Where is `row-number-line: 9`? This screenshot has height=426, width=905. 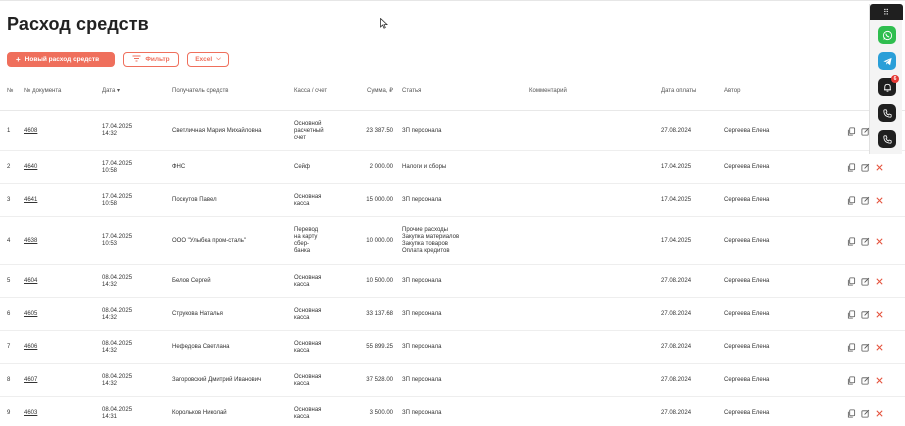
row-number-line: 9 is located at coordinates (9, 413).